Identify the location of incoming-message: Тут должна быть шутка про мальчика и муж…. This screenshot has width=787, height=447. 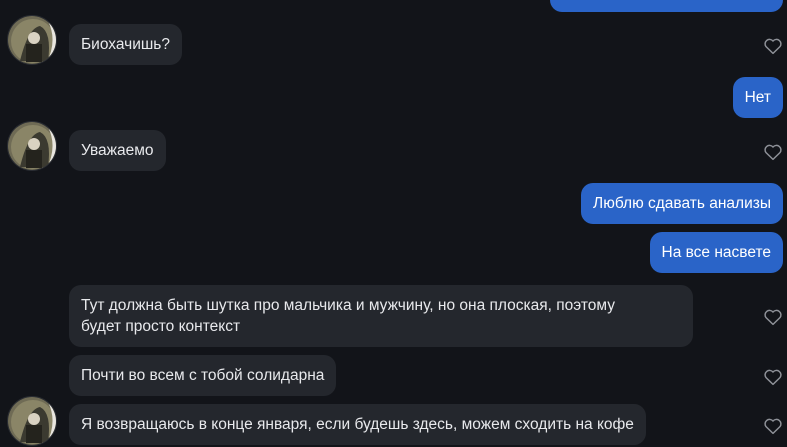
(381, 316).